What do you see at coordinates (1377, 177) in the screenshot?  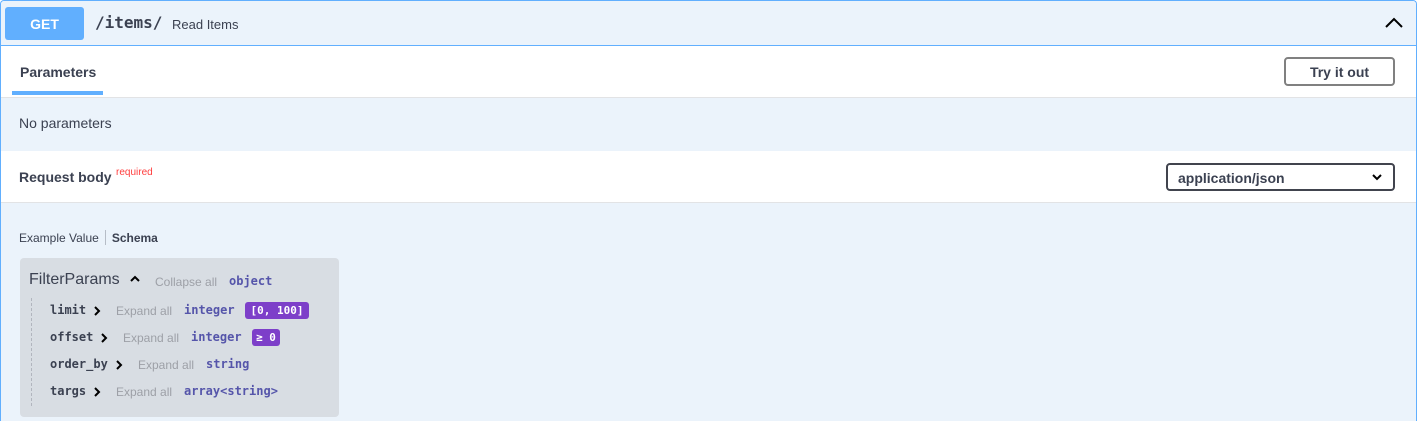 I see `chevron-down-icon` at bounding box center [1377, 177].